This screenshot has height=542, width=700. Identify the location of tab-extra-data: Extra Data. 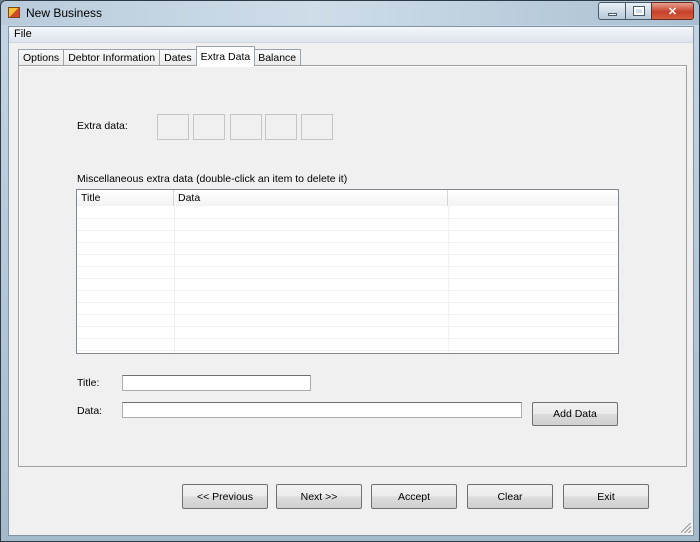
(225, 56).